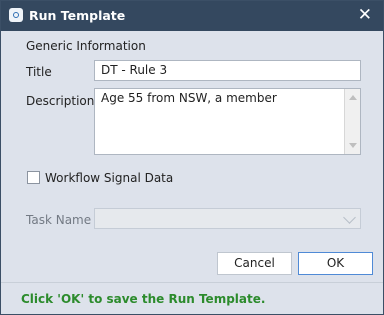 The width and height of the screenshot is (384, 315). What do you see at coordinates (335, 263) in the screenshot?
I see `ok-button: OK` at bounding box center [335, 263].